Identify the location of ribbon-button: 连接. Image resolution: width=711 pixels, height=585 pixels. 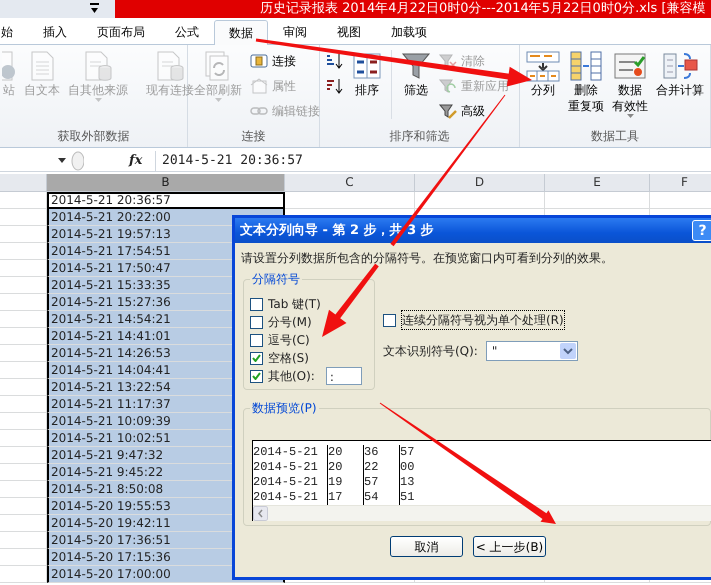
(285, 61).